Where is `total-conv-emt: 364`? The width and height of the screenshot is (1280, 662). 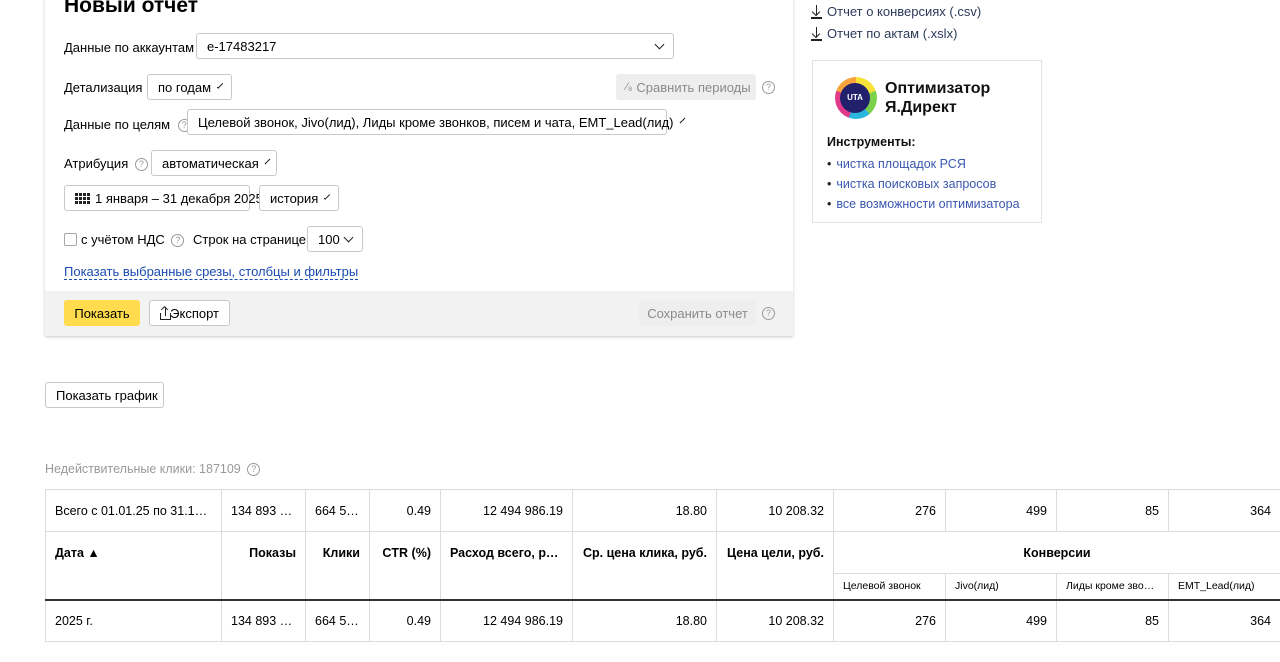
total-conv-emt: 364 is located at coordinates (1224, 510).